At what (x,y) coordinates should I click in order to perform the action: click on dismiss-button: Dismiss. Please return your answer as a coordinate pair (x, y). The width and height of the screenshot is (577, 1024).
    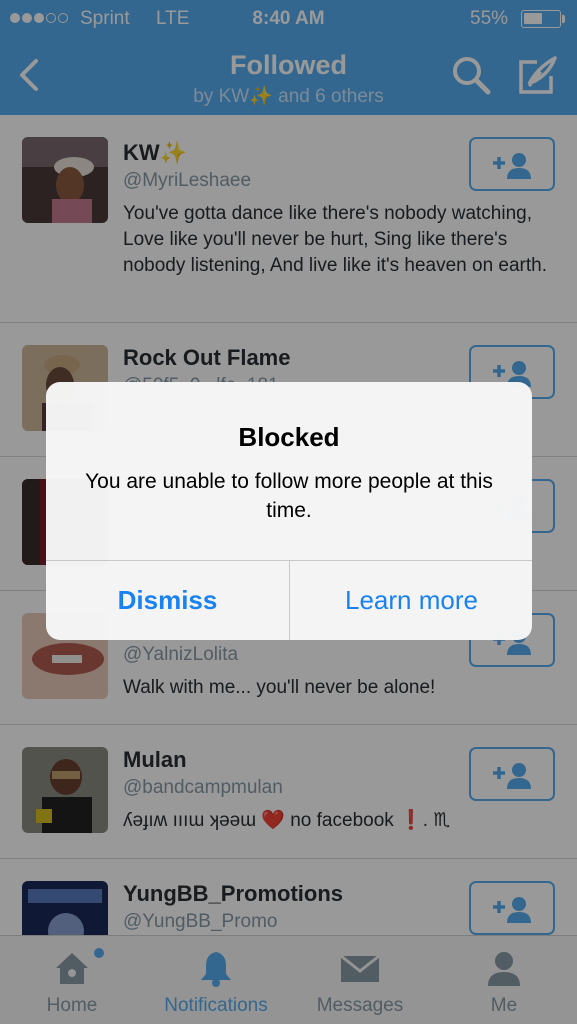
    Looking at the image, I should click on (167, 600).